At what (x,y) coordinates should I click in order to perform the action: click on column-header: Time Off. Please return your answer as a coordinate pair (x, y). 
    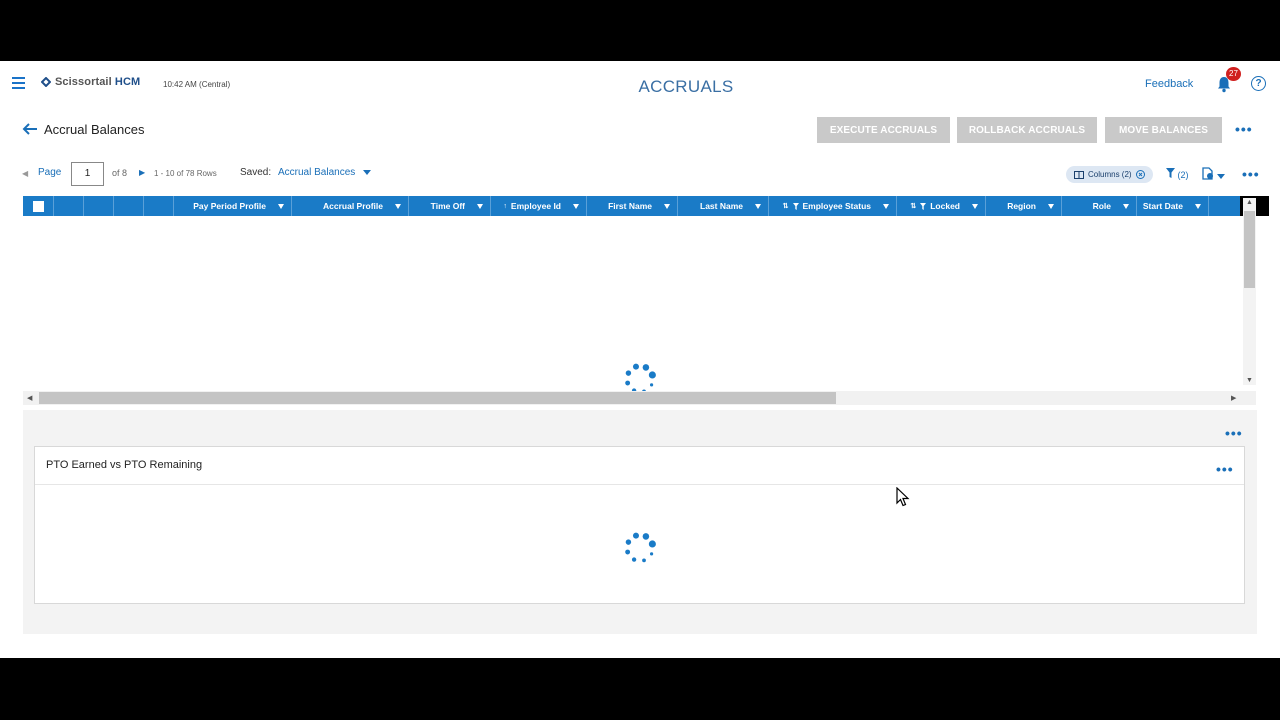
    Looking at the image, I should click on (450, 206).